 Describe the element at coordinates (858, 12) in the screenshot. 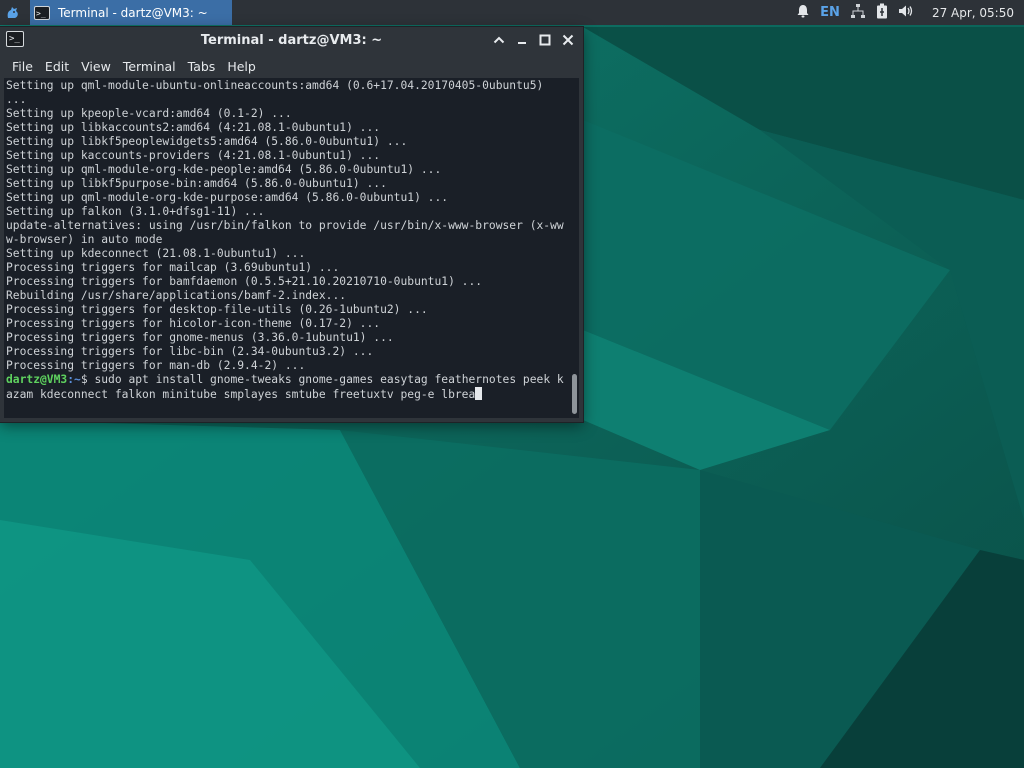

I see `network-icon` at that location.